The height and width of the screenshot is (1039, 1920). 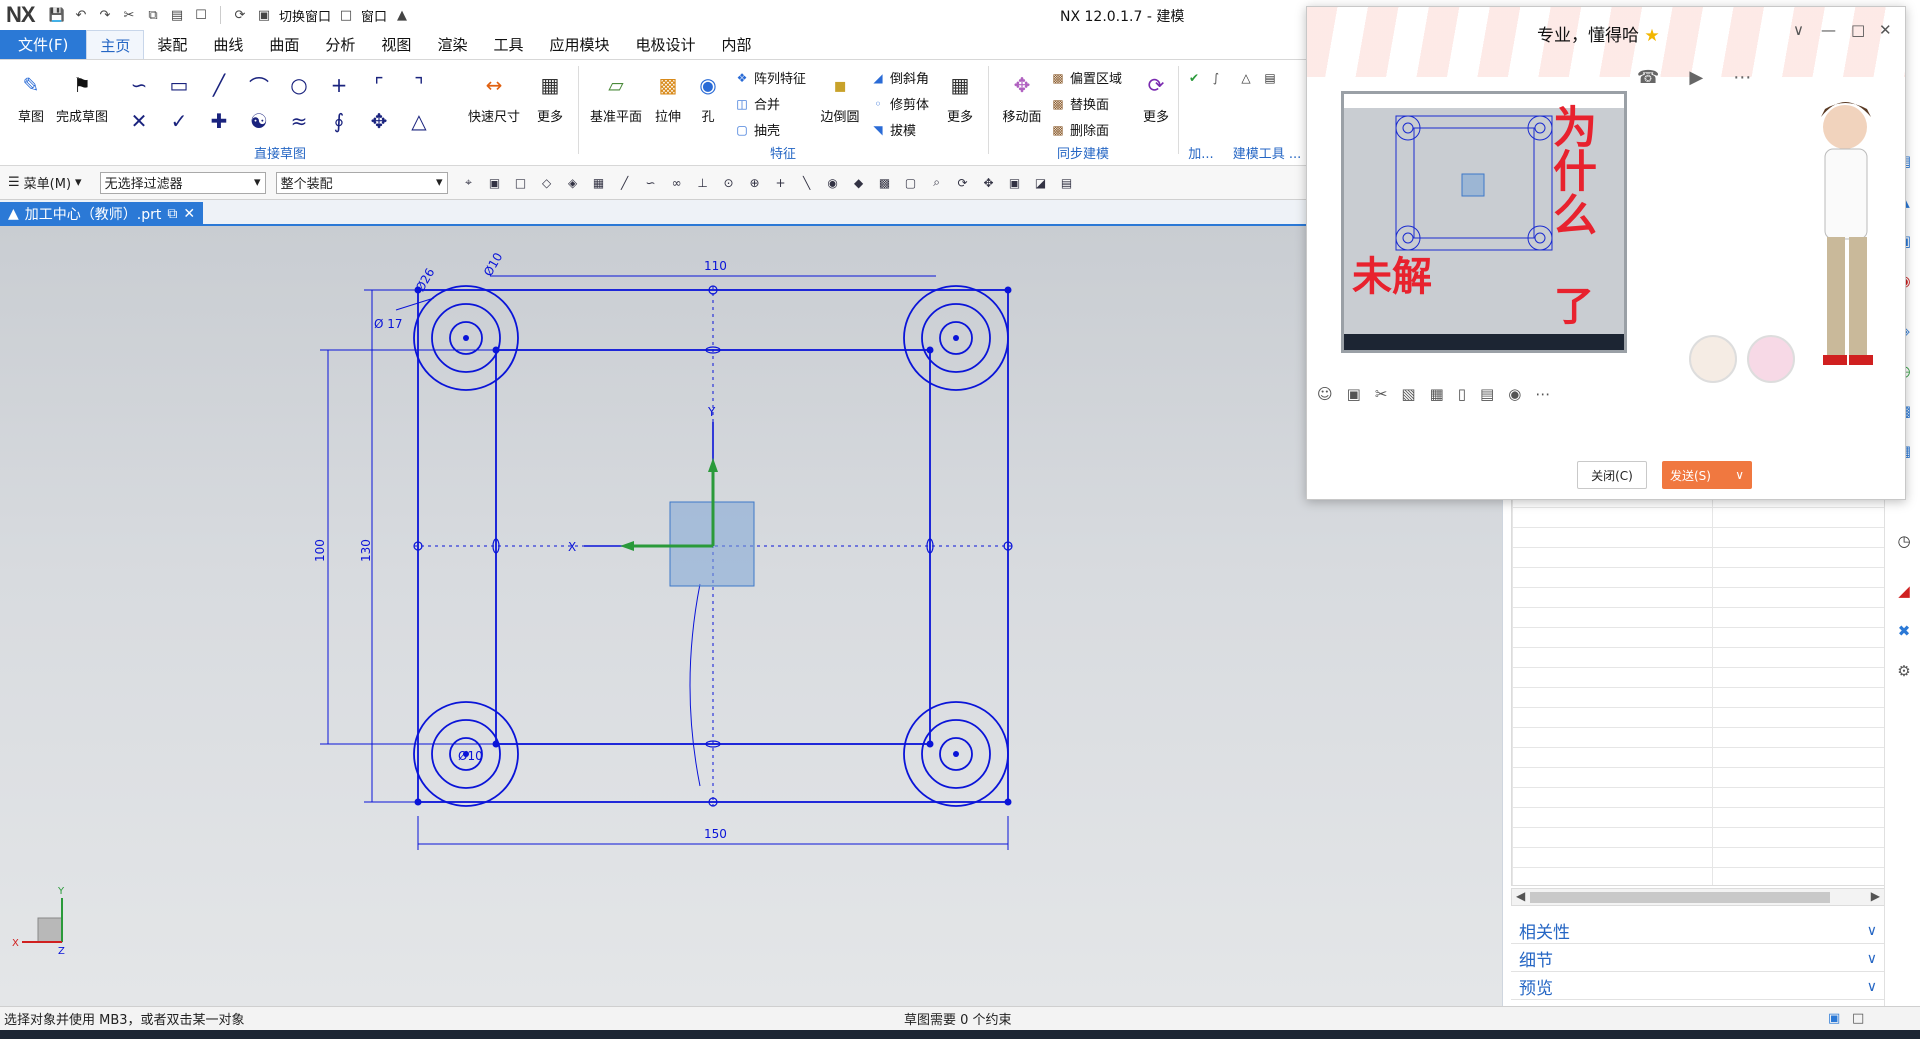 What do you see at coordinates (102, 214) in the screenshot?
I see `document-tab: ▲ 加工中心（教师）.prt ⧉ ✕` at bounding box center [102, 214].